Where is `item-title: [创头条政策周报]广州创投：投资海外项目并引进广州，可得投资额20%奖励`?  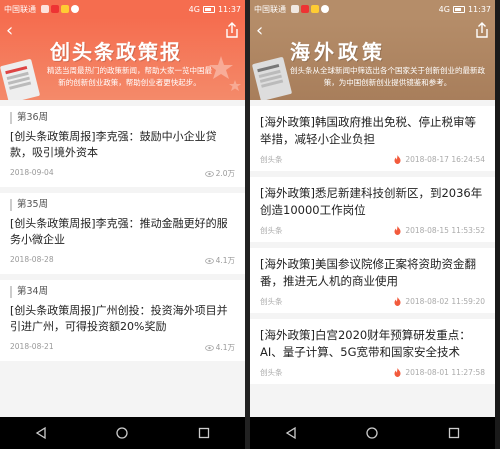
item-title: [创头条政策周报]广州创投：投资海外项目并引进广州，可得投资额20%奖励 is located at coordinates (122, 319).